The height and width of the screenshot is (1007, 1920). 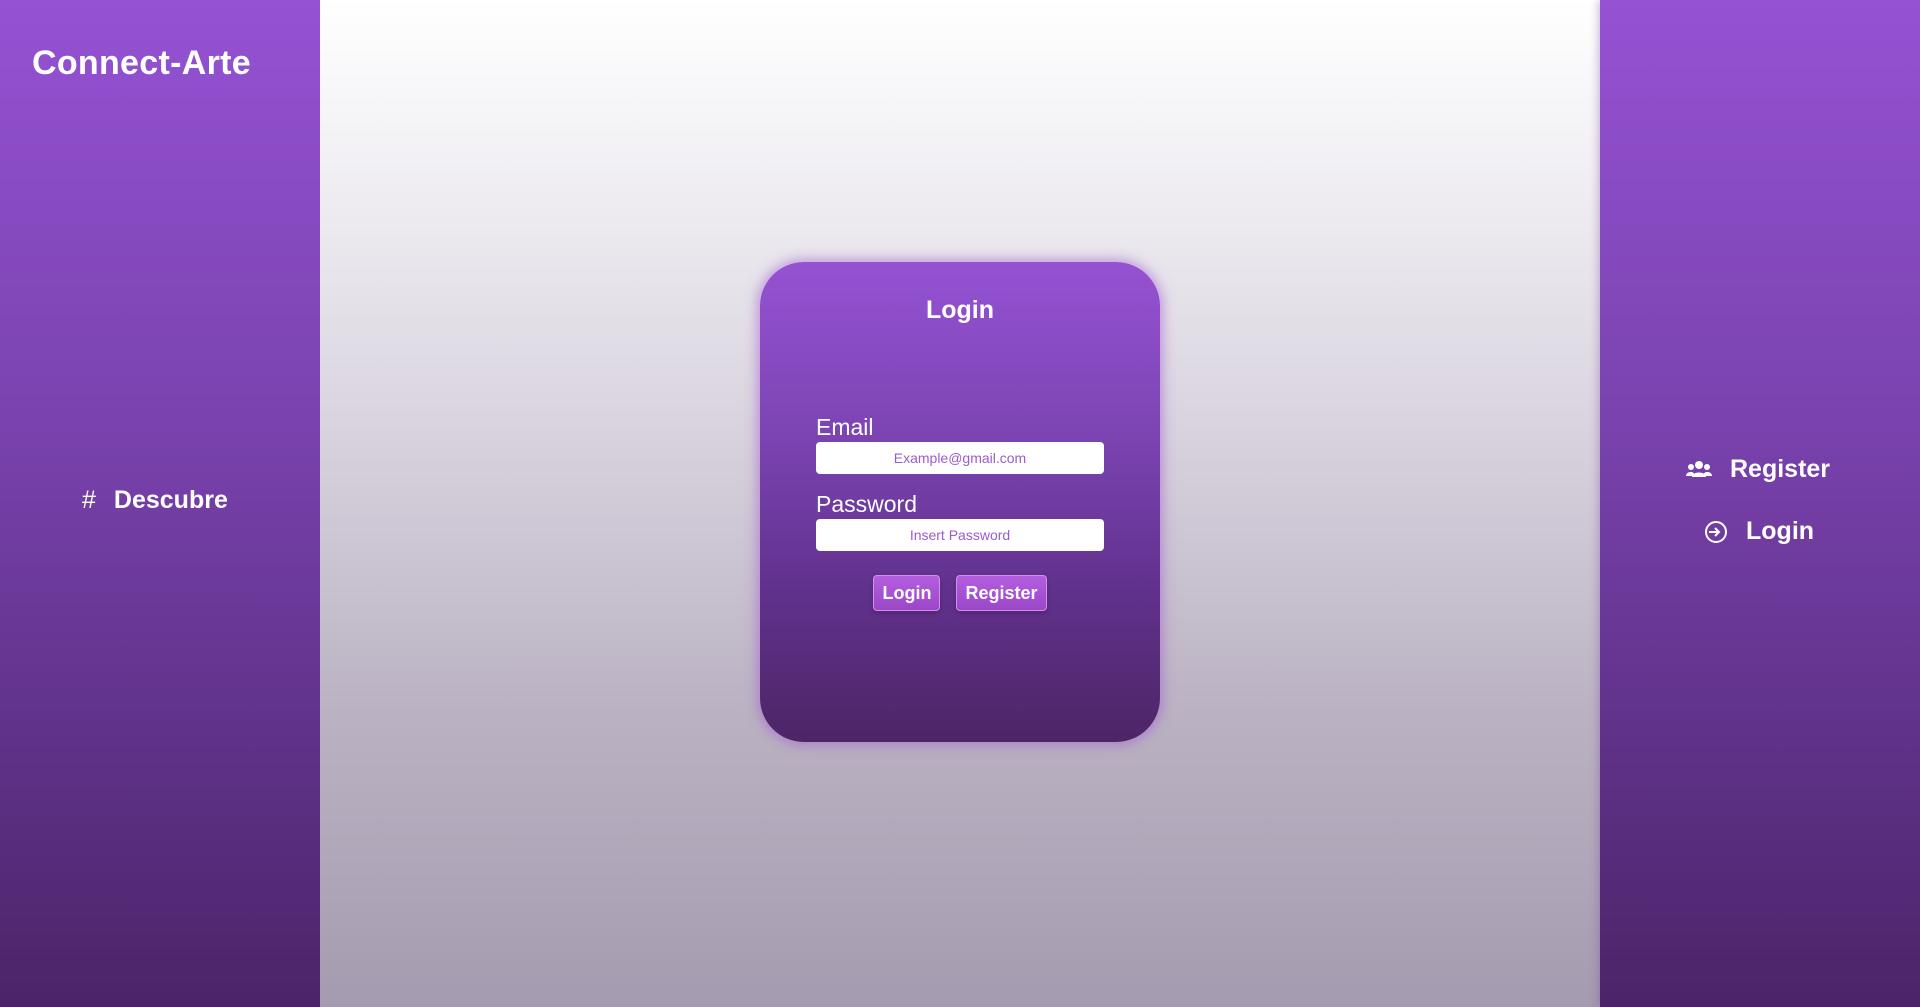 I want to click on login-icon, so click(x=1716, y=532).